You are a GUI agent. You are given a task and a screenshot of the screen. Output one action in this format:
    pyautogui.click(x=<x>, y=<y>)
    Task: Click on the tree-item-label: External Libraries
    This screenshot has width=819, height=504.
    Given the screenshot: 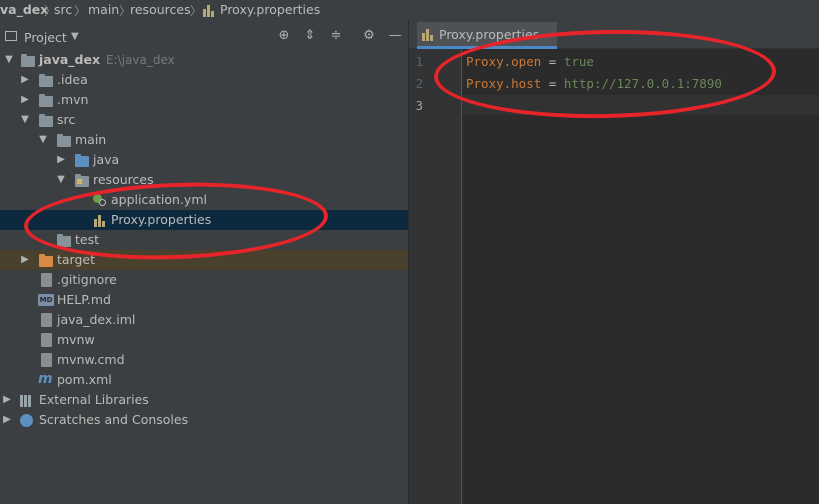 What is the action you would take?
    pyautogui.click(x=94, y=399)
    